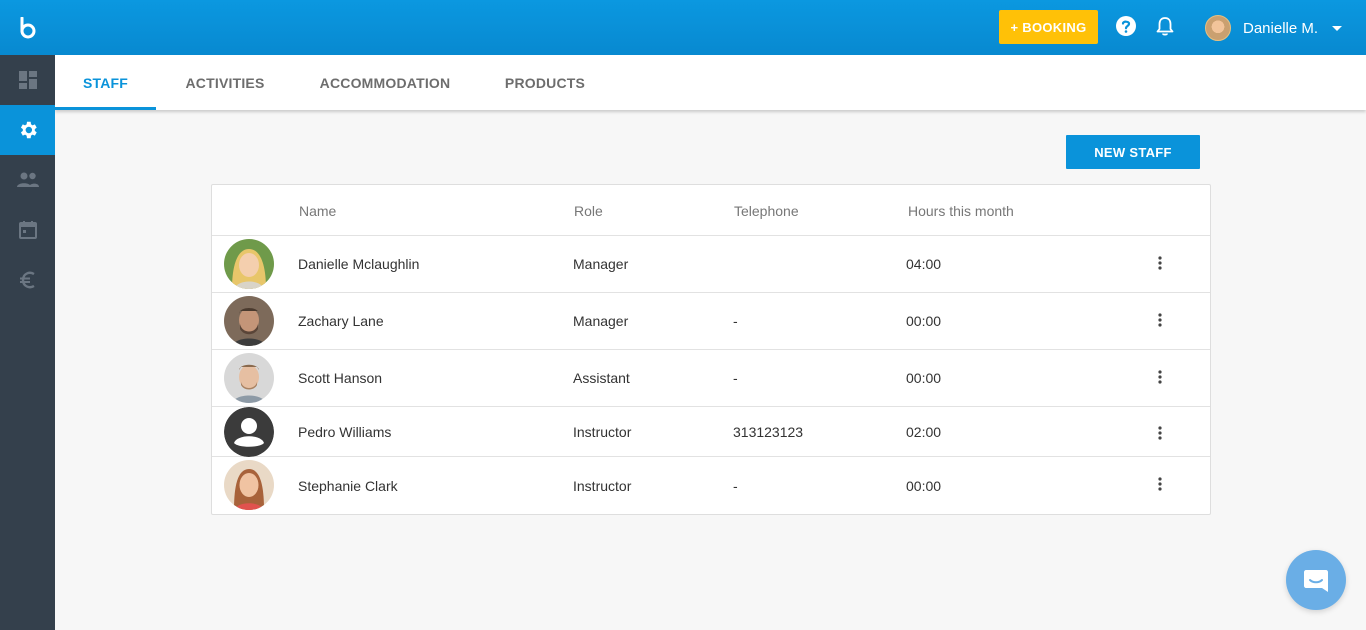  I want to click on settings-tabs: STAFF ACTIVITIES ACCOMMODATION PRODUCTS, so click(710, 82).